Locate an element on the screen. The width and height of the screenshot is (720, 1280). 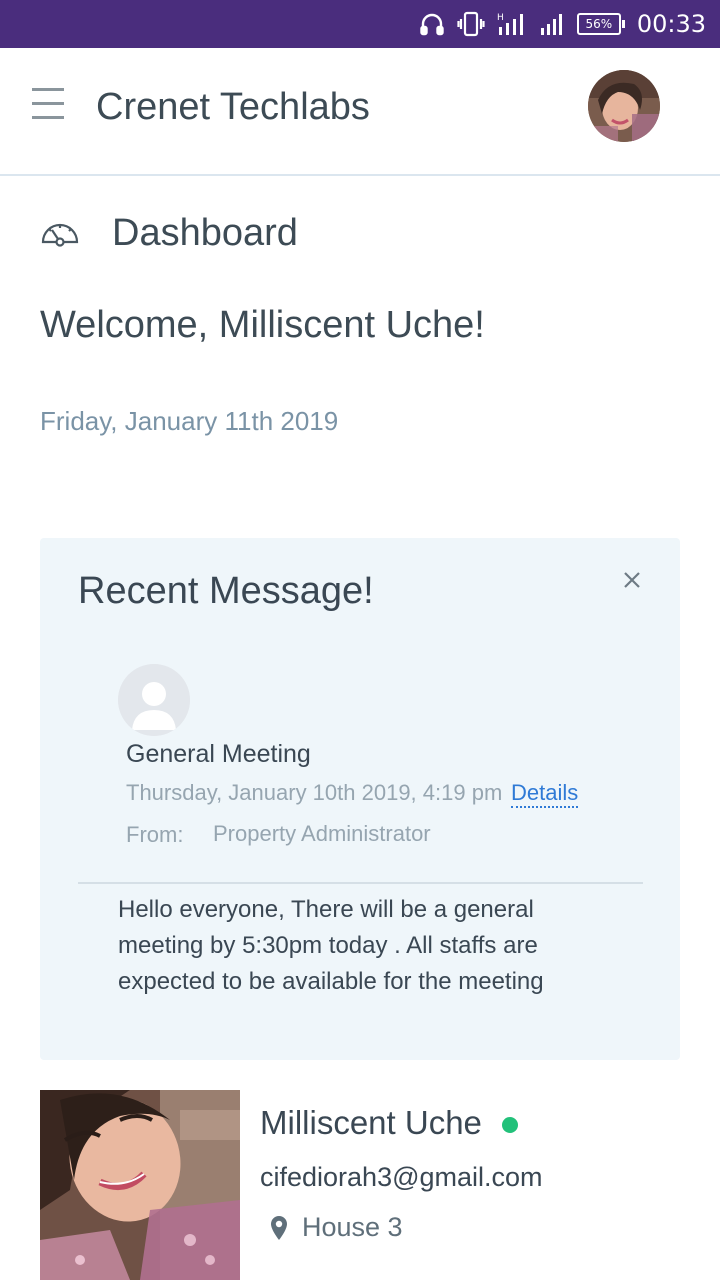
status-icons: H 56% 00:33 is located at coordinates (562, 24).